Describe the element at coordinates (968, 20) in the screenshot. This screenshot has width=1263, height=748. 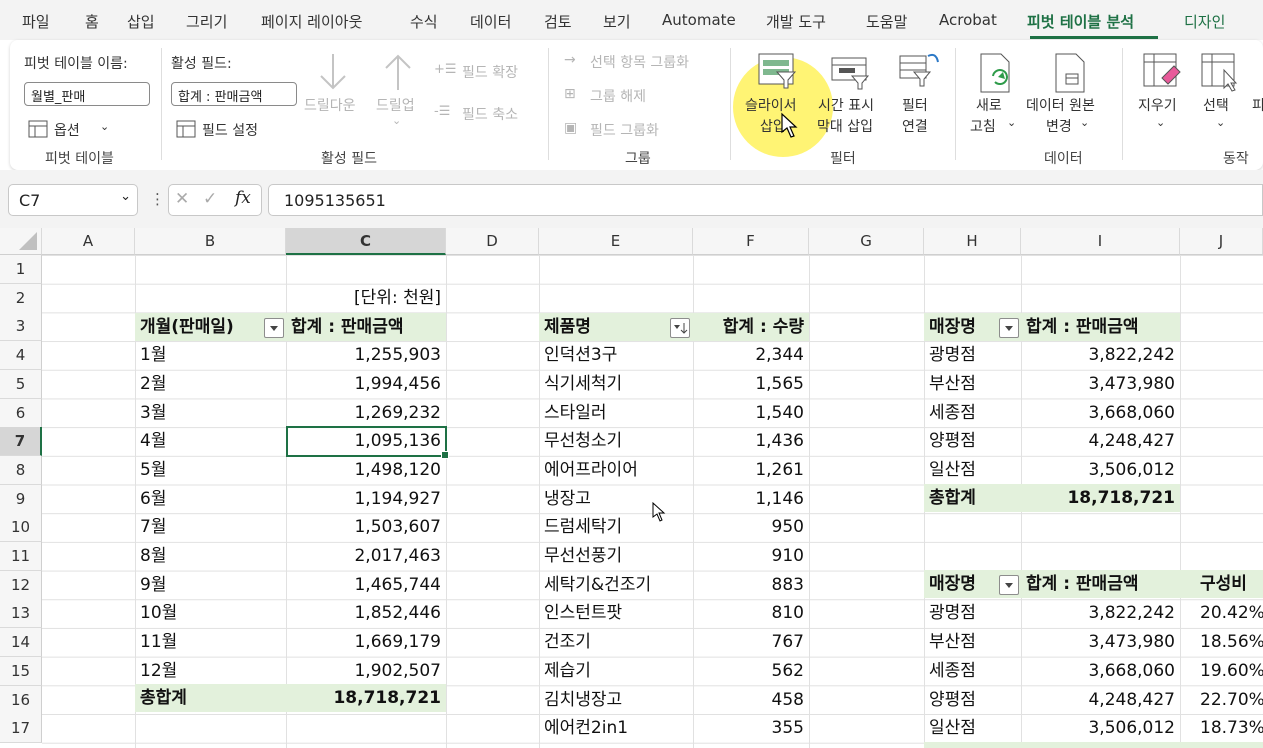
I see `menu-acrobat: Acrobat` at that location.